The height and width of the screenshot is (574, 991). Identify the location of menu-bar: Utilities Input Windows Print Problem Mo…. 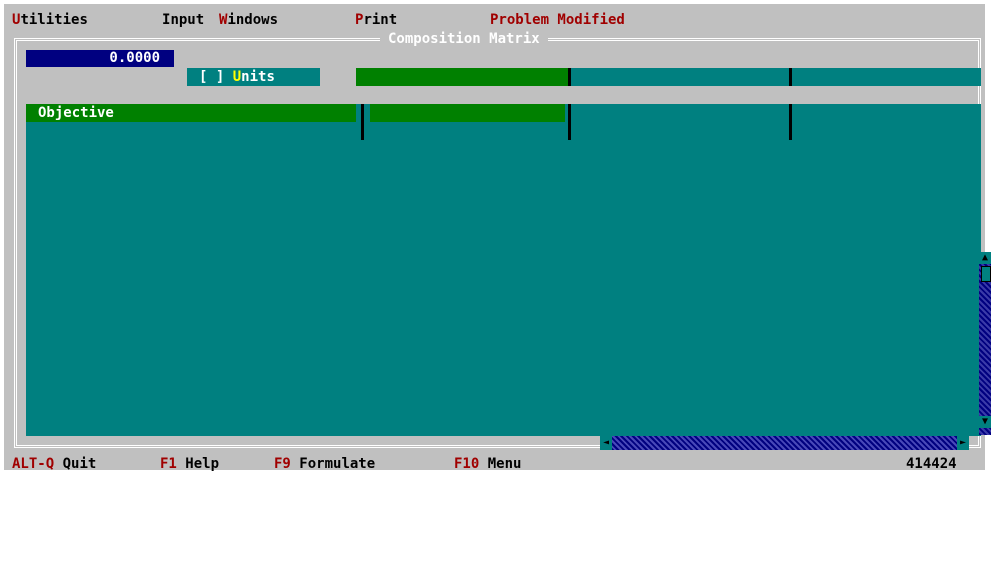
(487, 20).